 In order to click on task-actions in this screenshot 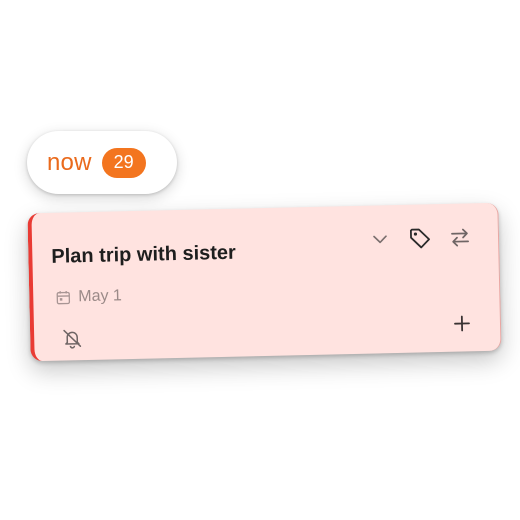, I will do `click(414, 238)`.